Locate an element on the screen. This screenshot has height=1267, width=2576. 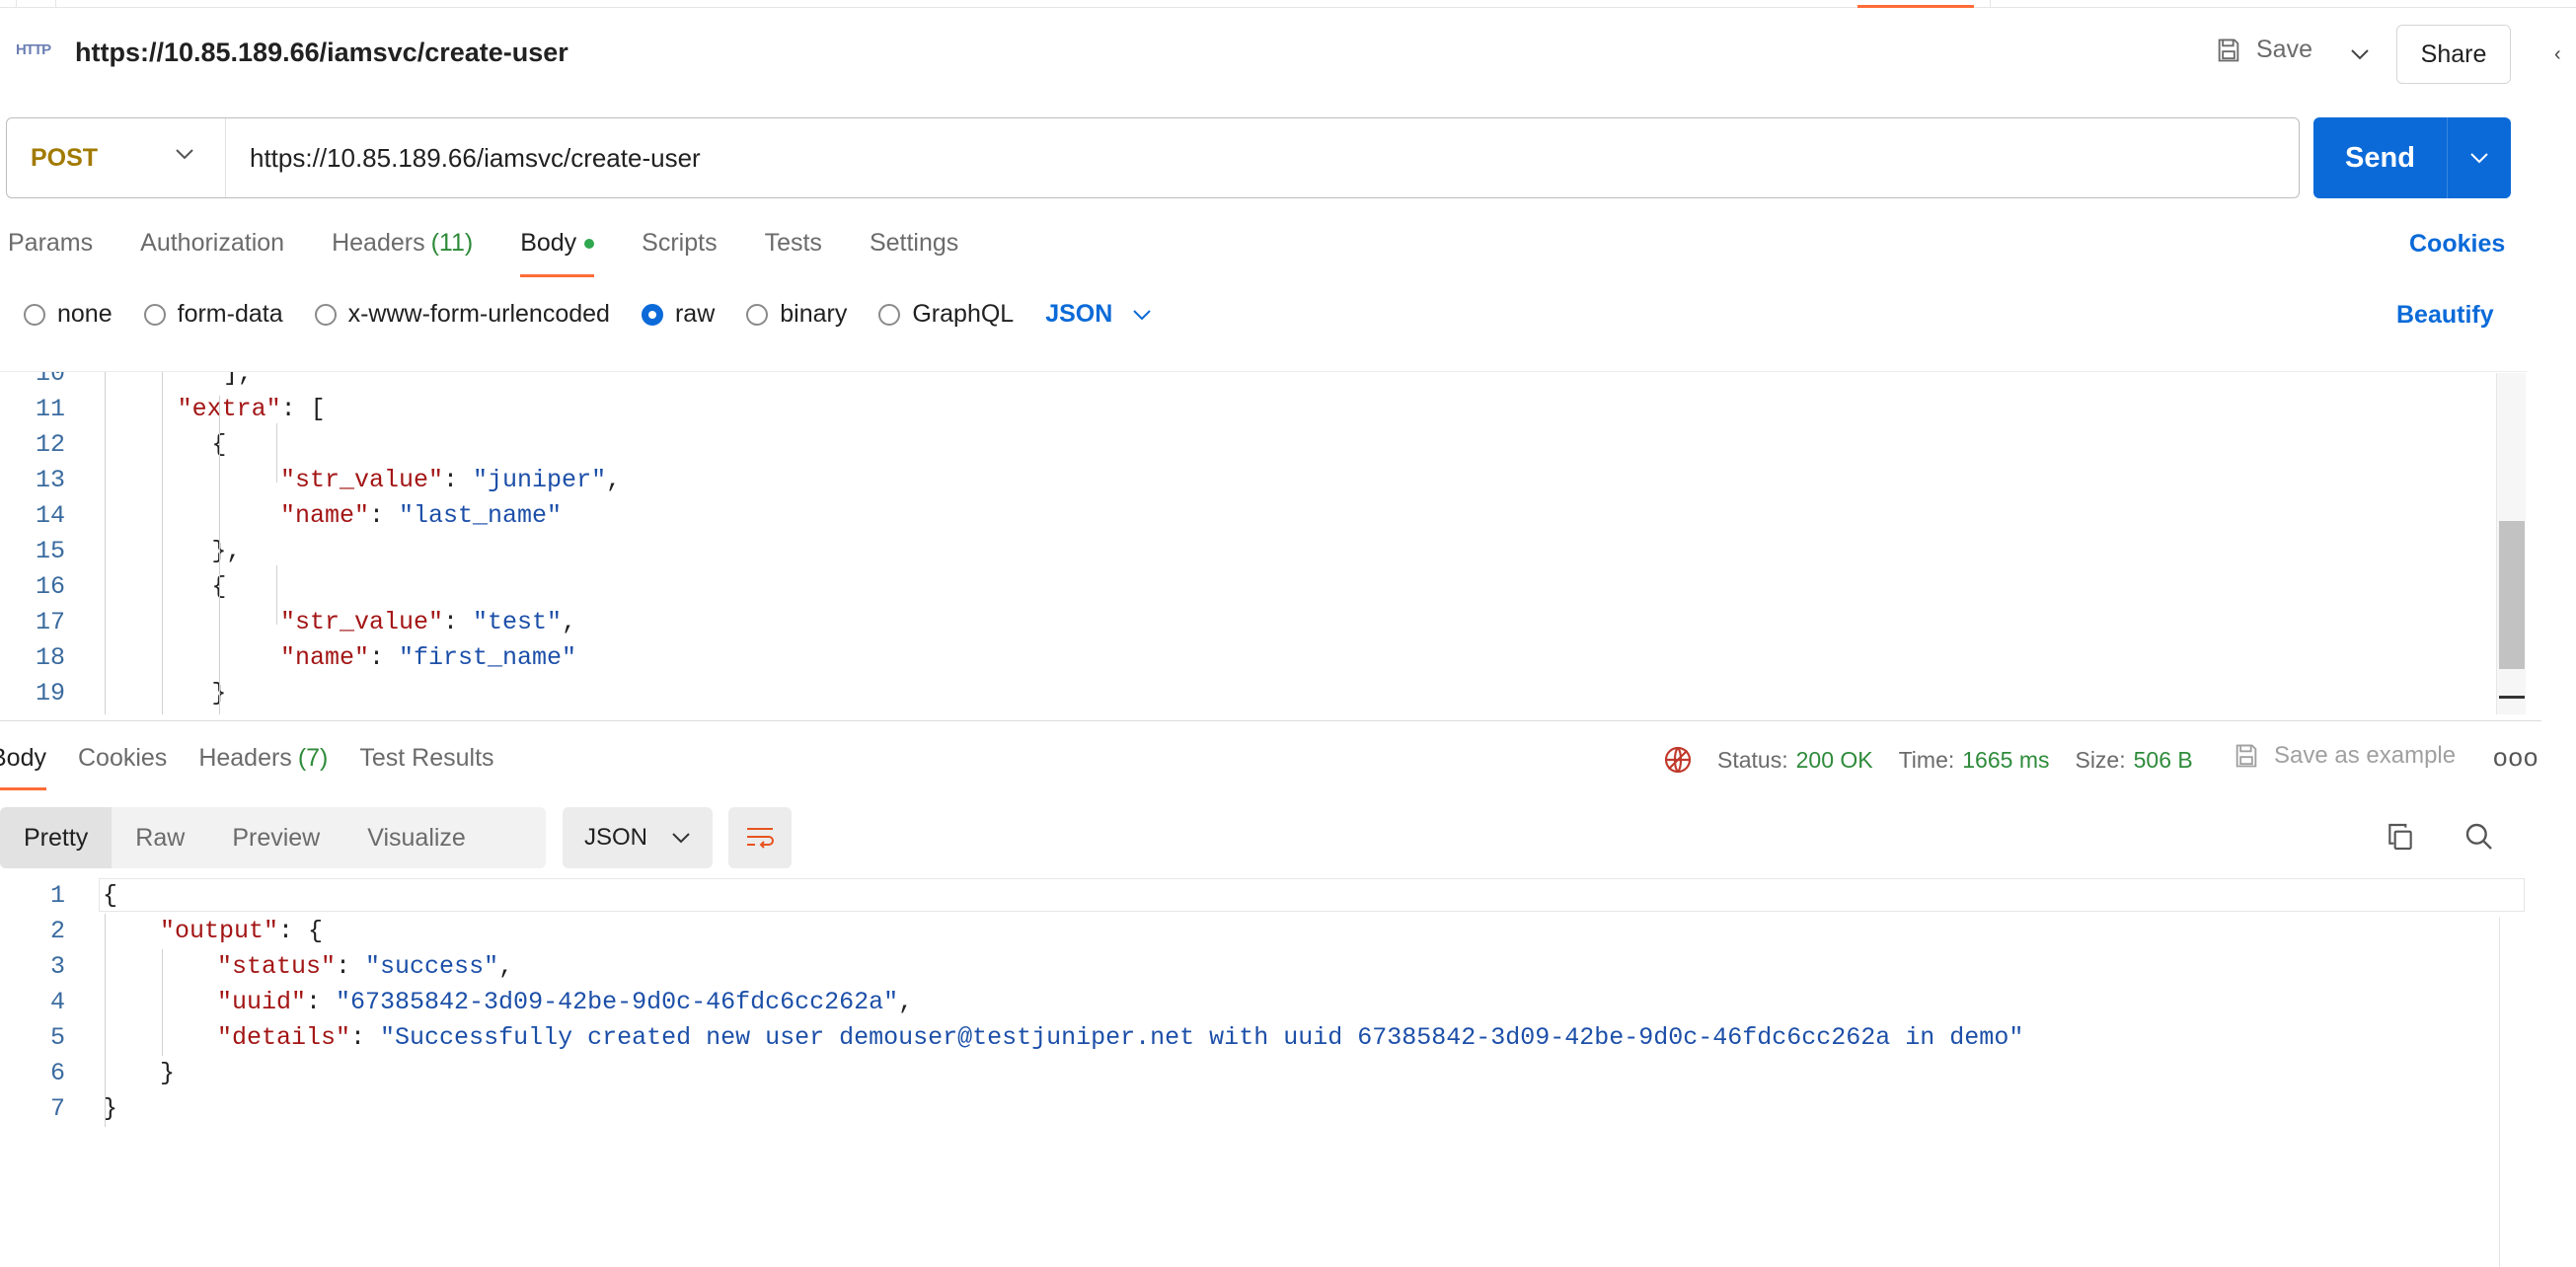
response-tab-test-results: Test Results is located at coordinates (426, 758).